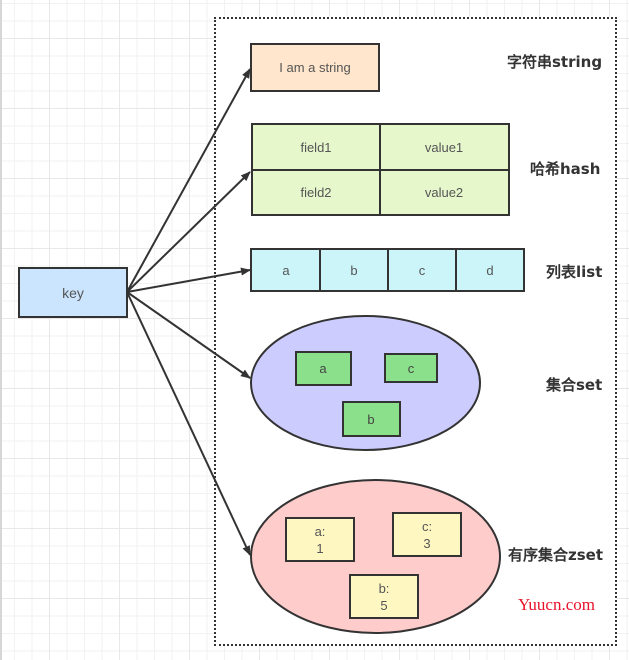  Describe the element at coordinates (556, 604) in the screenshot. I see `watermark: Yuucn.com` at that location.